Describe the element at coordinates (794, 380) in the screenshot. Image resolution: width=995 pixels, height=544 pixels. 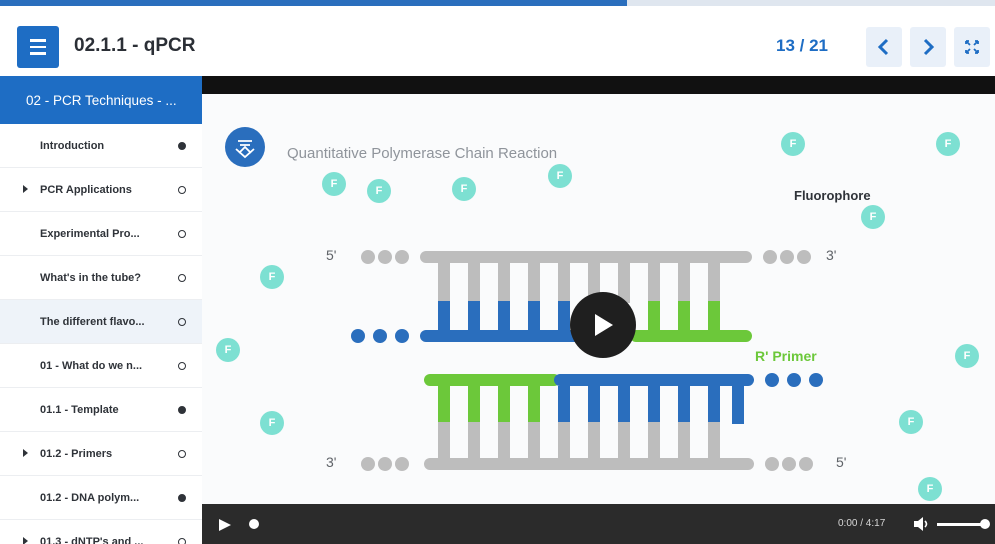
I see `blue-lower-dots` at that location.